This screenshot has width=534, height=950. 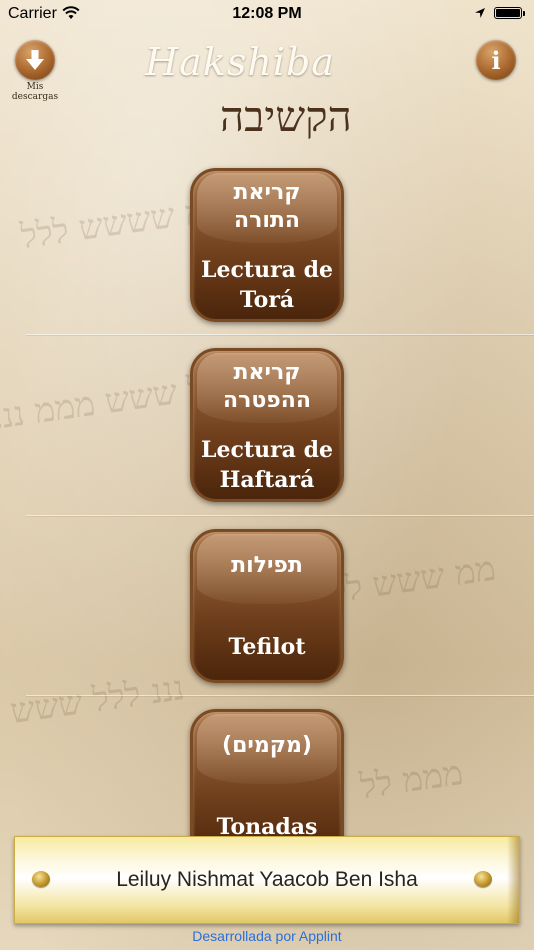 What do you see at coordinates (267, 606) in the screenshot?
I see `tefilot-button: תפילות Tefilot` at bounding box center [267, 606].